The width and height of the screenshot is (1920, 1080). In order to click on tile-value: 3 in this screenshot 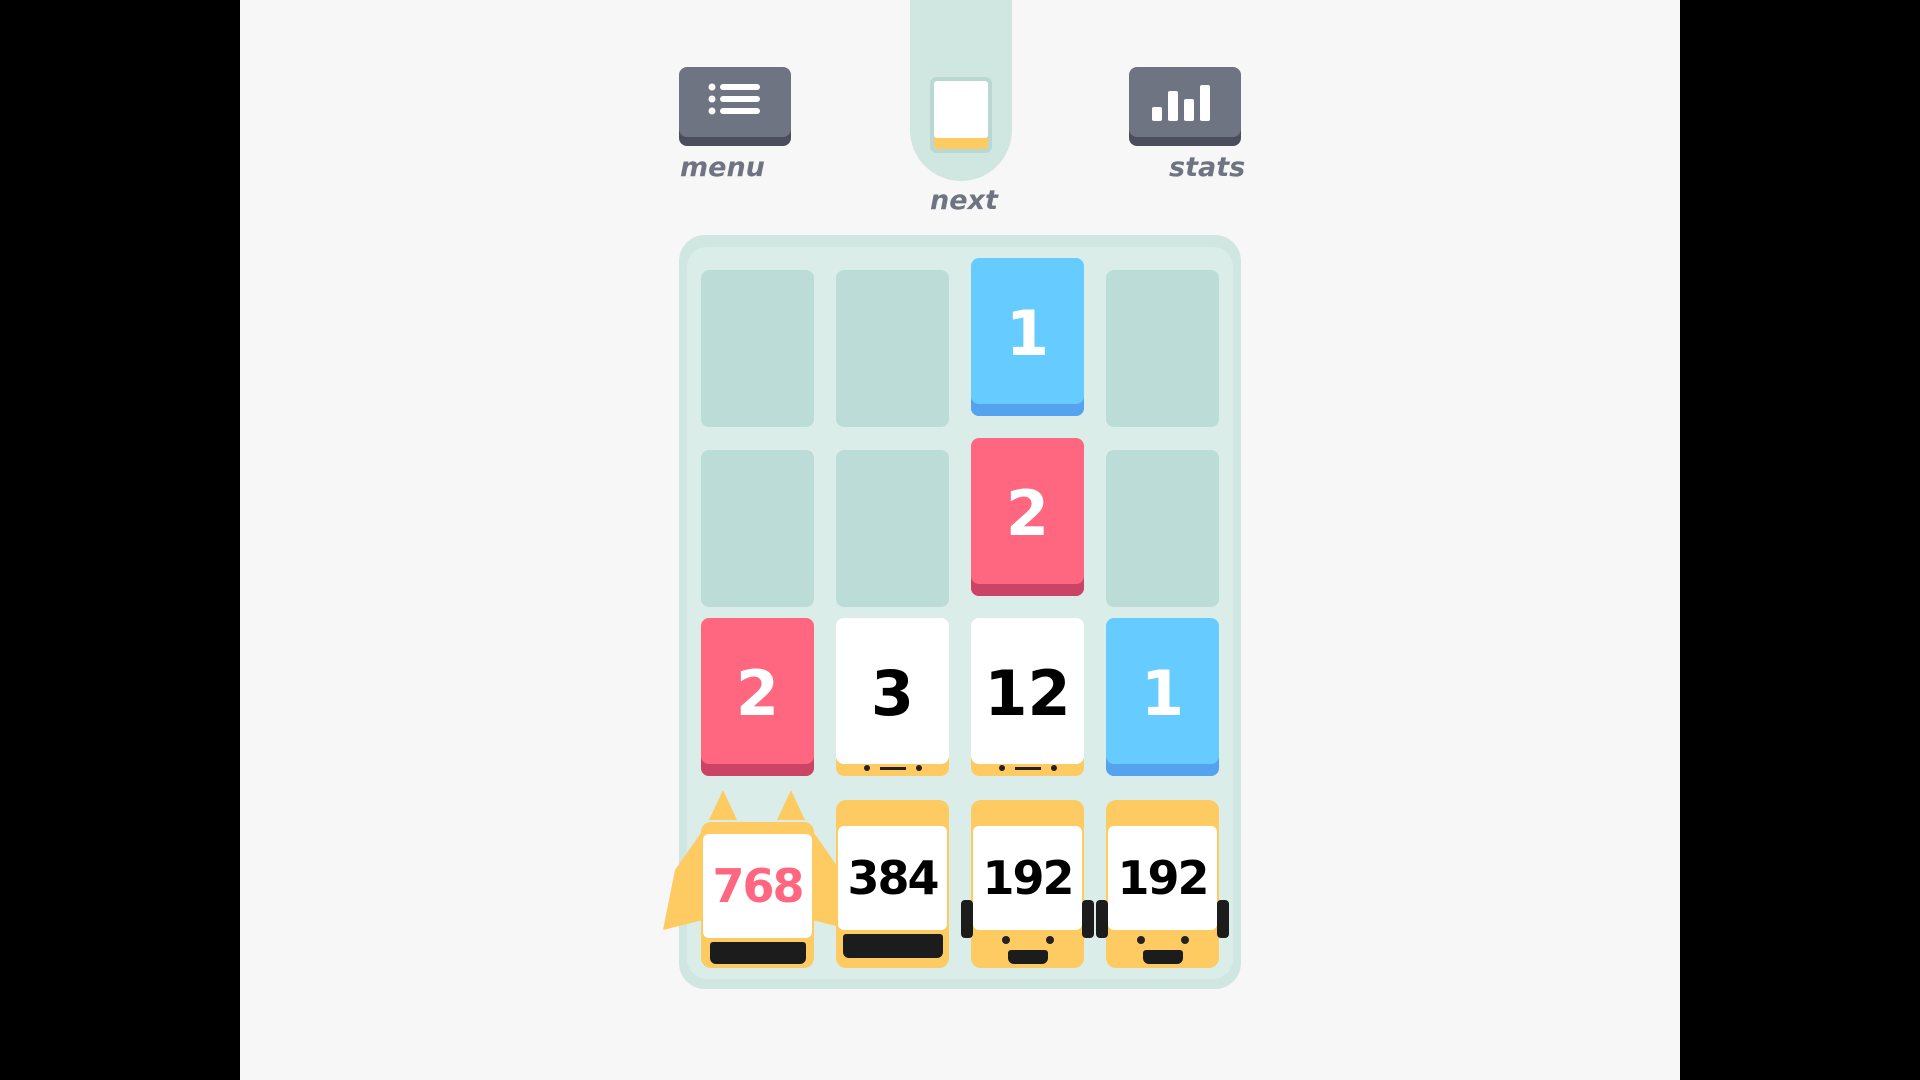, I will do `click(892, 693)`.